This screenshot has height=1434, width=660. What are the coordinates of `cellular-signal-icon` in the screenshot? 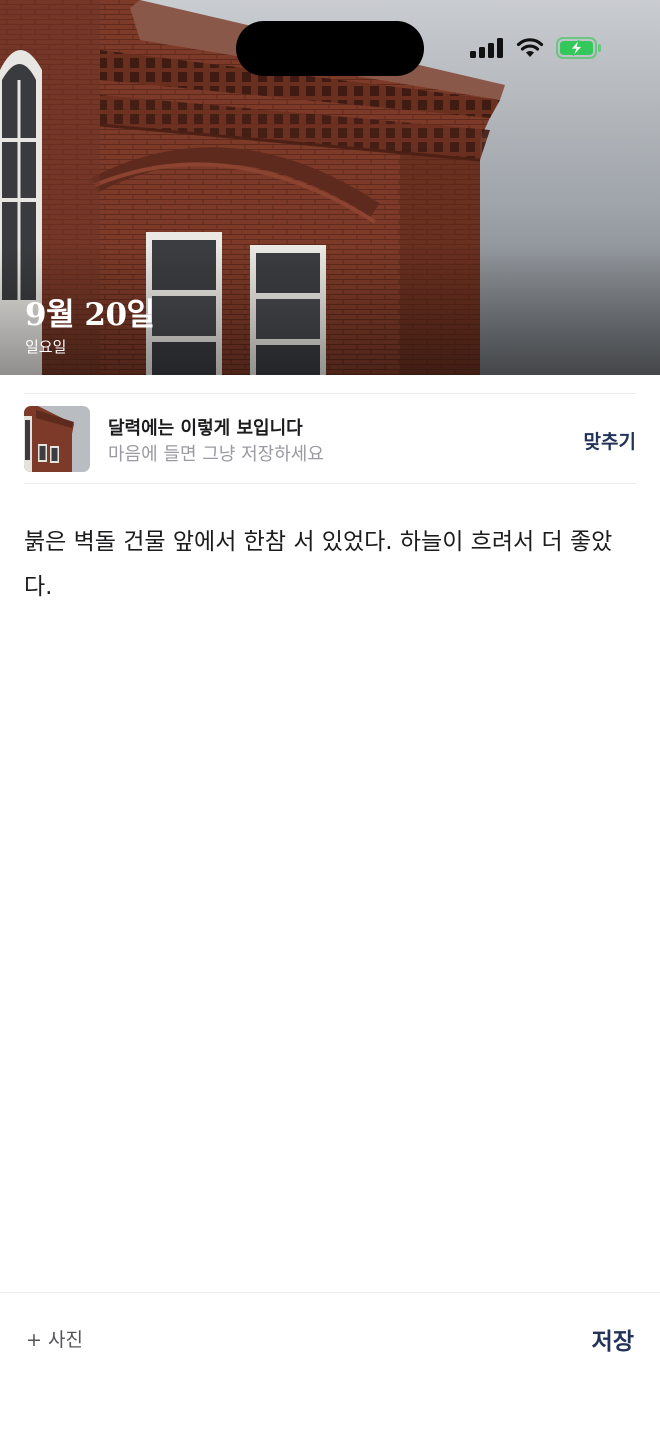 It's located at (486, 48).